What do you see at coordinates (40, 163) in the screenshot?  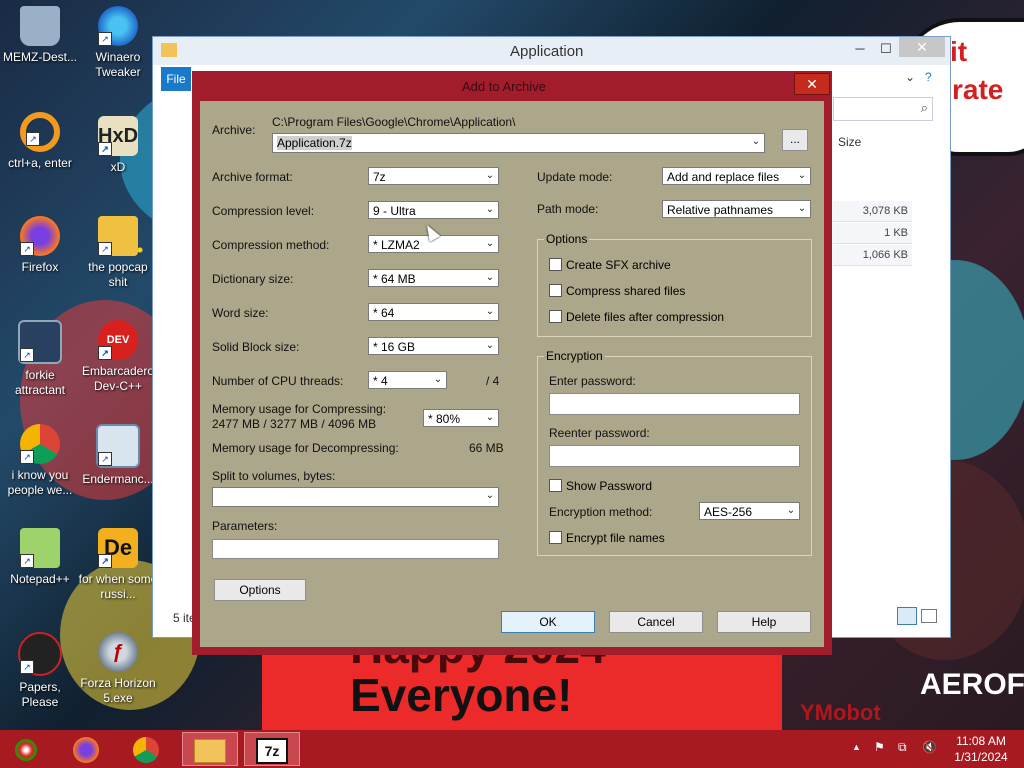 I see `desktop-icon-label: ctrl+a, enter` at bounding box center [40, 163].